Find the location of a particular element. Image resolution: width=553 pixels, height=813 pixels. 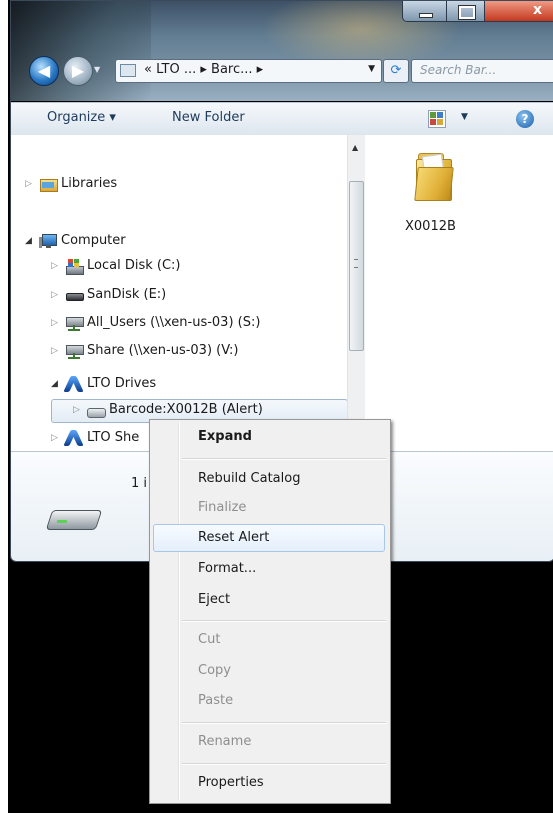

menu-gutter is located at coordinates (179, 611).